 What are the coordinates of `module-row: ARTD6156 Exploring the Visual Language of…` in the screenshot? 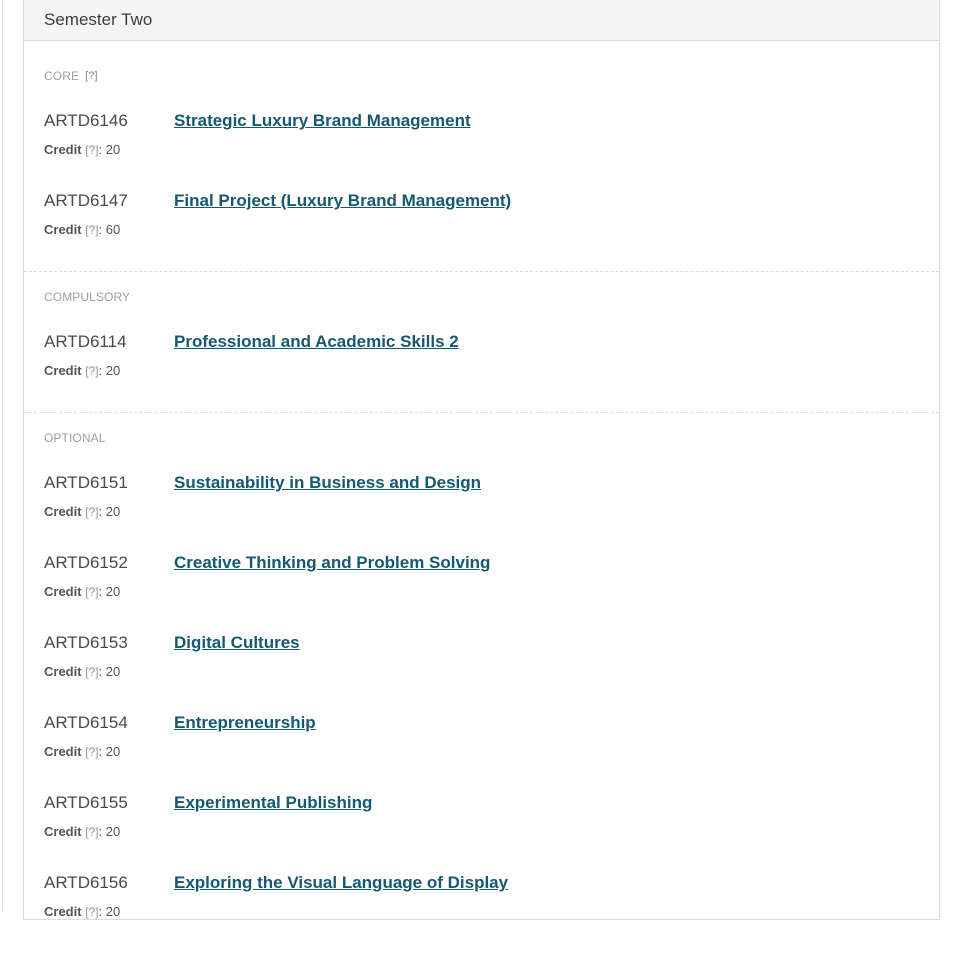 It's located at (491, 911).